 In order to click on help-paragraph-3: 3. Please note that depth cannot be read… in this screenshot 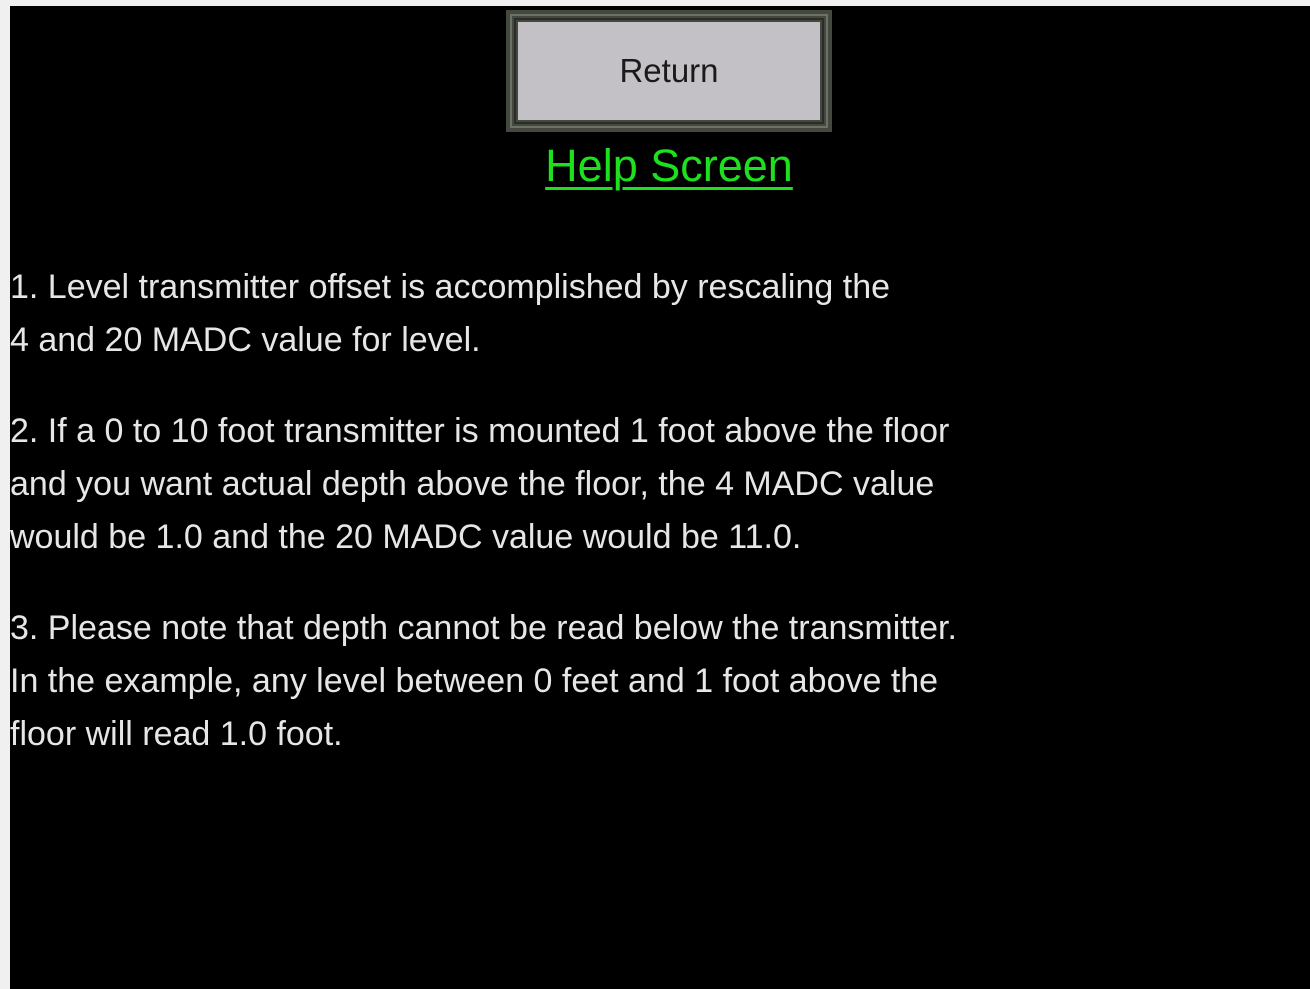, I will do `click(483, 681)`.